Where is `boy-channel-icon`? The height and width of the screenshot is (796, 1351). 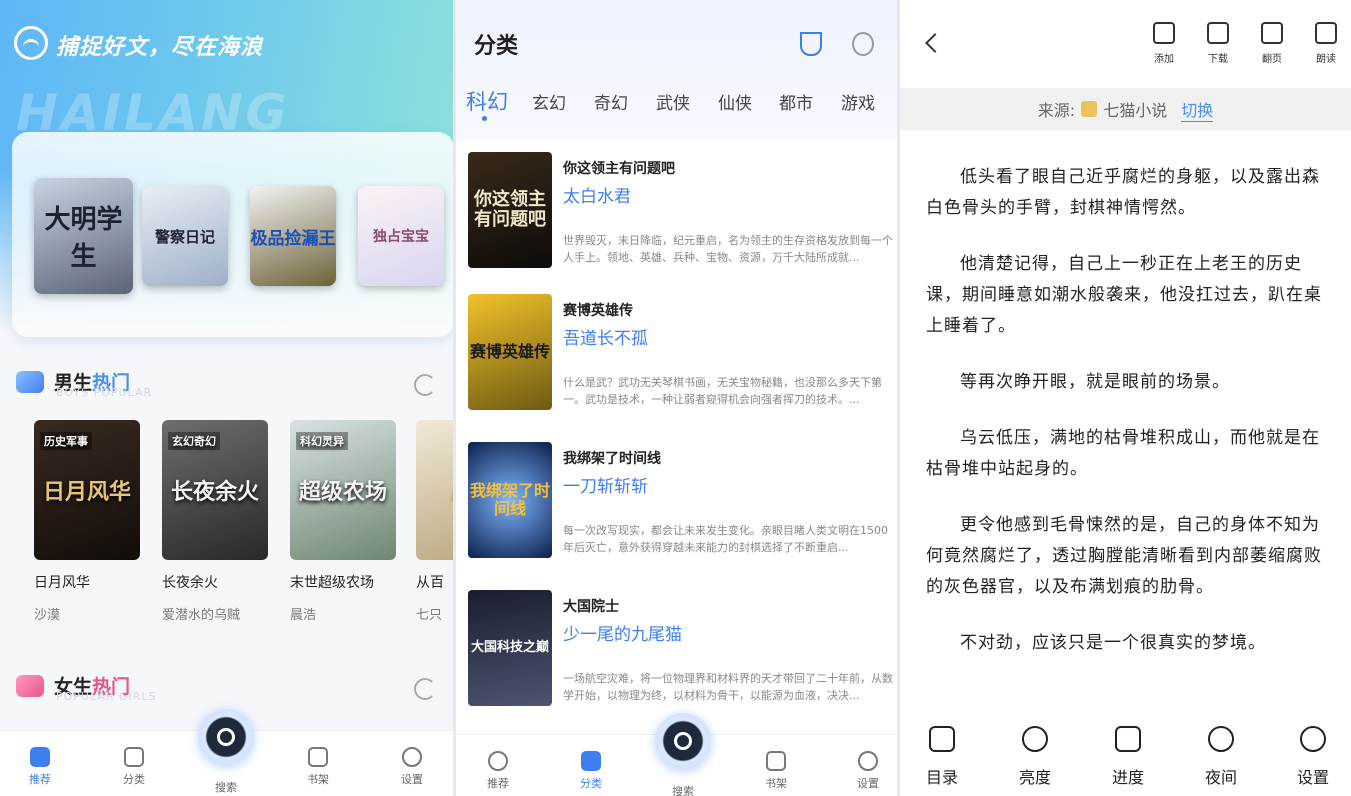
boy-channel-icon is located at coordinates (811, 44).